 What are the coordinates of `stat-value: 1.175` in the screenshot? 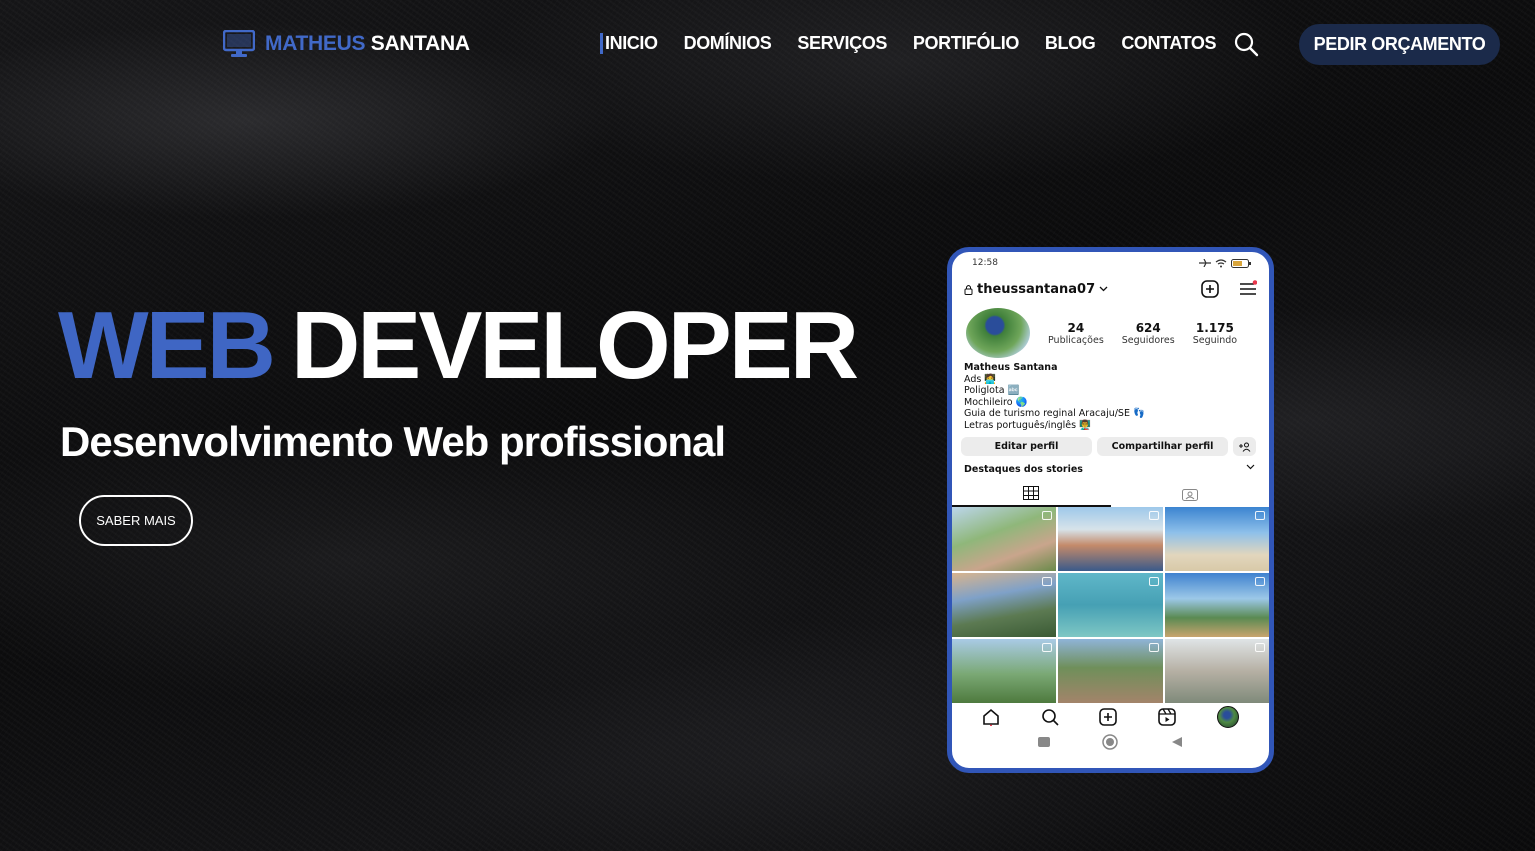 It's located at (1214, 327).